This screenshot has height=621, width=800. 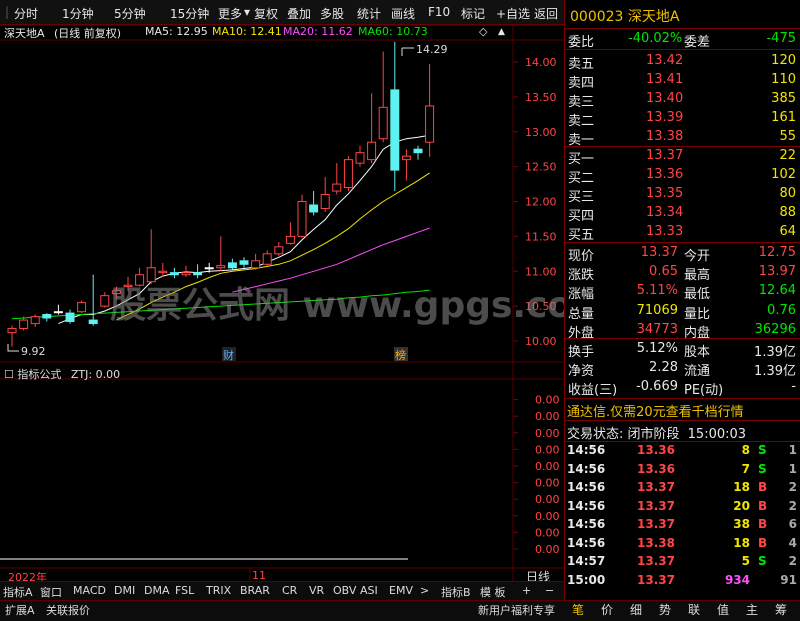 What do you see at coordinates (682, 99) in the screenshot?
I see `ask-row: 卖三 13.40 385` at bounding box center [682, 99].